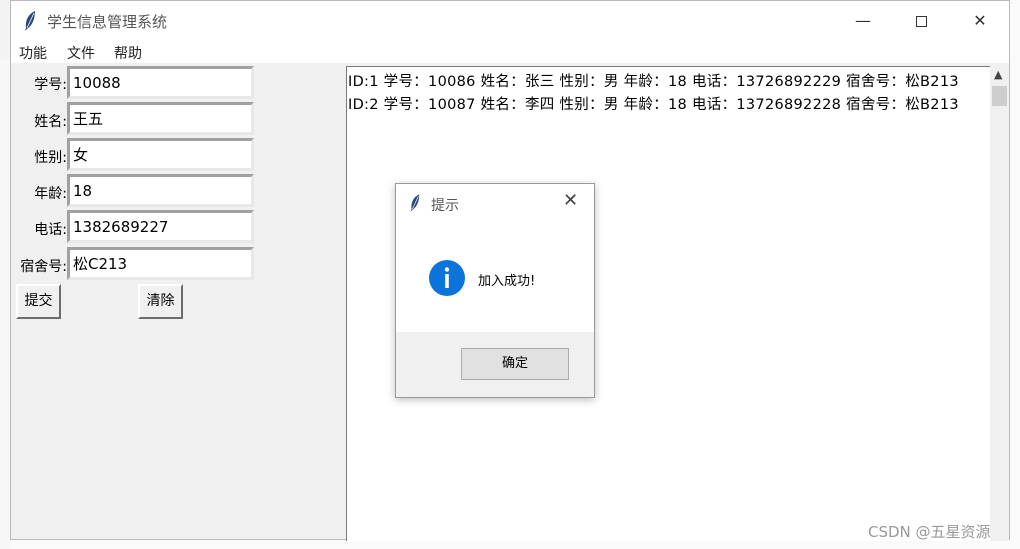  I want to click on age-label: 年龄:, so click(50, 194).